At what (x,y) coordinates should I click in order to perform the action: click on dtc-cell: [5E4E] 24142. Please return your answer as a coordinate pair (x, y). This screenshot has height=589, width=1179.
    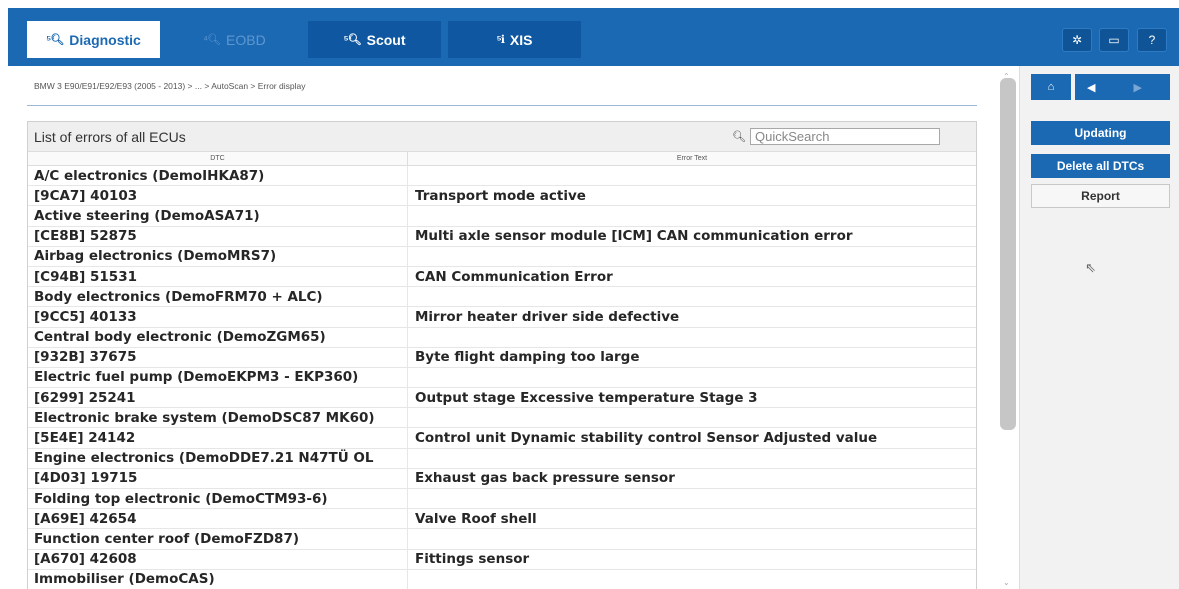
    Looking at the image, I should click on (218, 438).